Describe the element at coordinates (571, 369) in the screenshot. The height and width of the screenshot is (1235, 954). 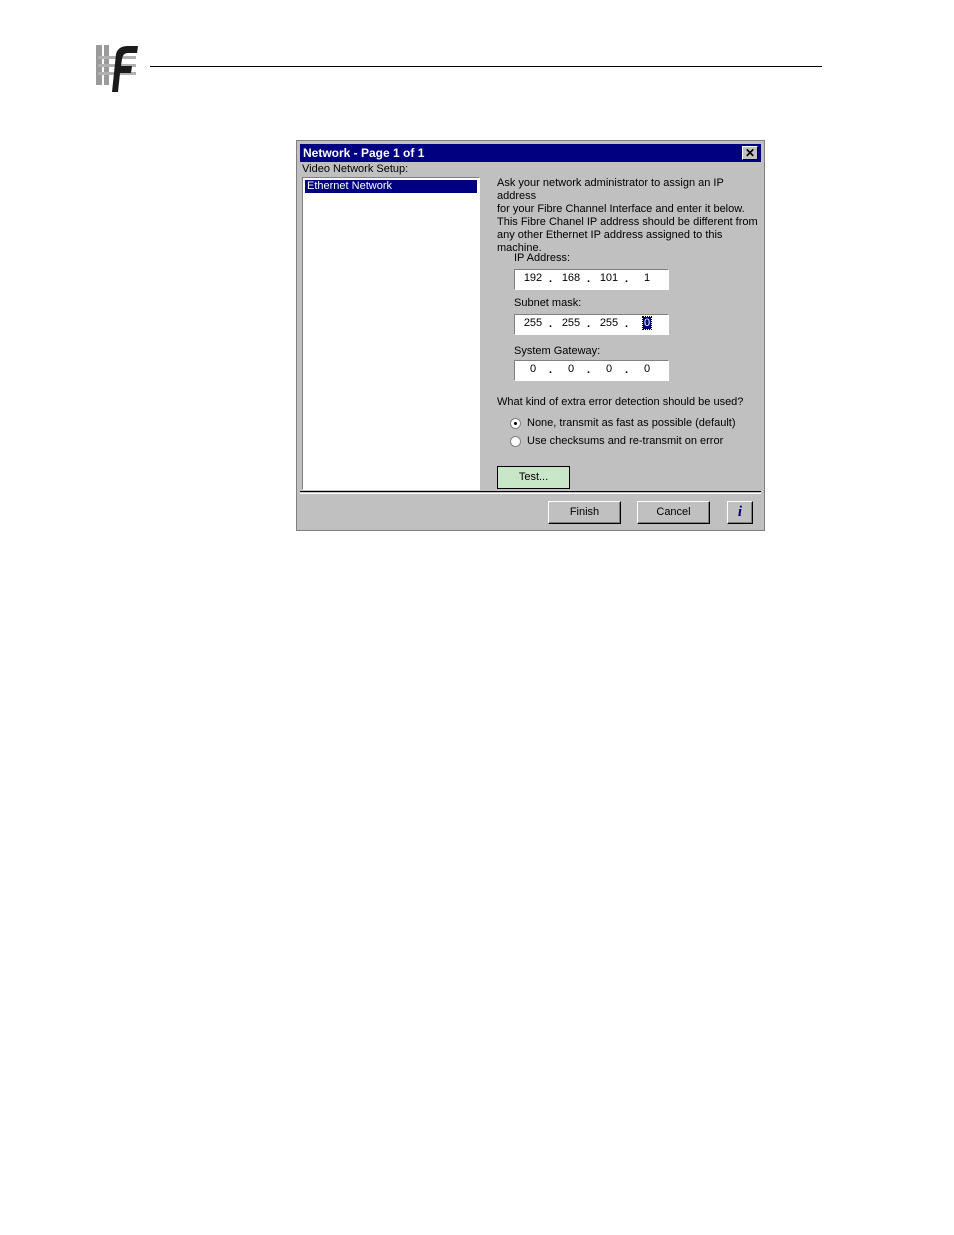
I see `gateway-octet-2: 0` at that location.